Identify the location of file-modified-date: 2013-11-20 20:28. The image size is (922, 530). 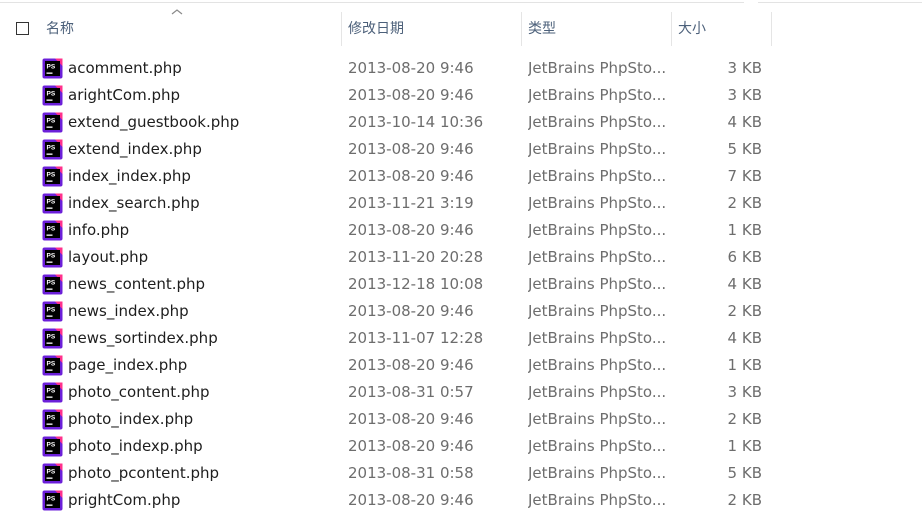
(416, 257).